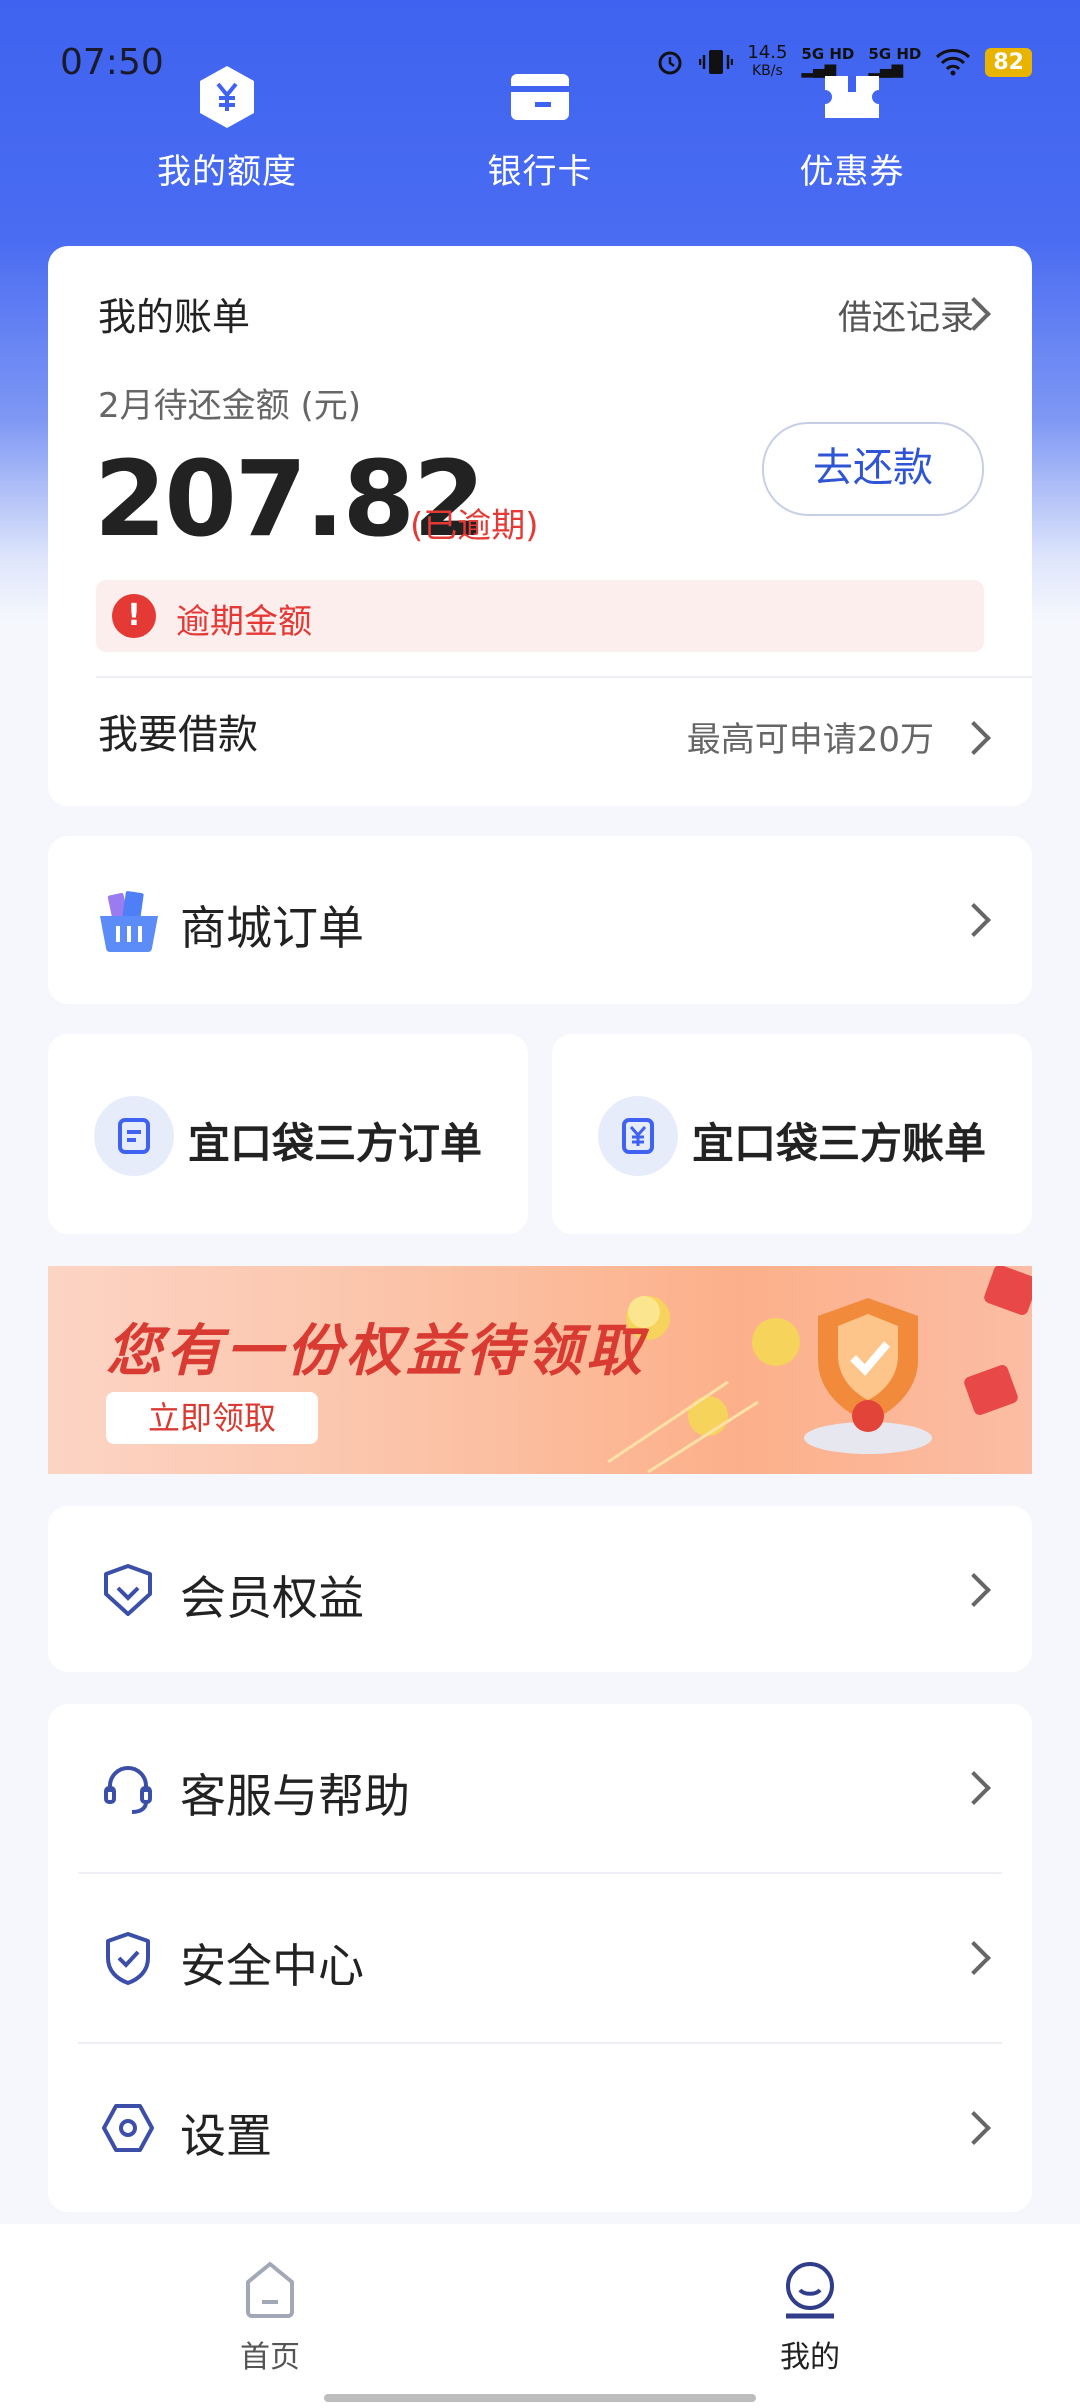 Image resolution: width=1080 pixels, height=2408 pixels. Describe the element at coordinates (134, 616) in the screenshot. I see `alert-icon: !` at that location.